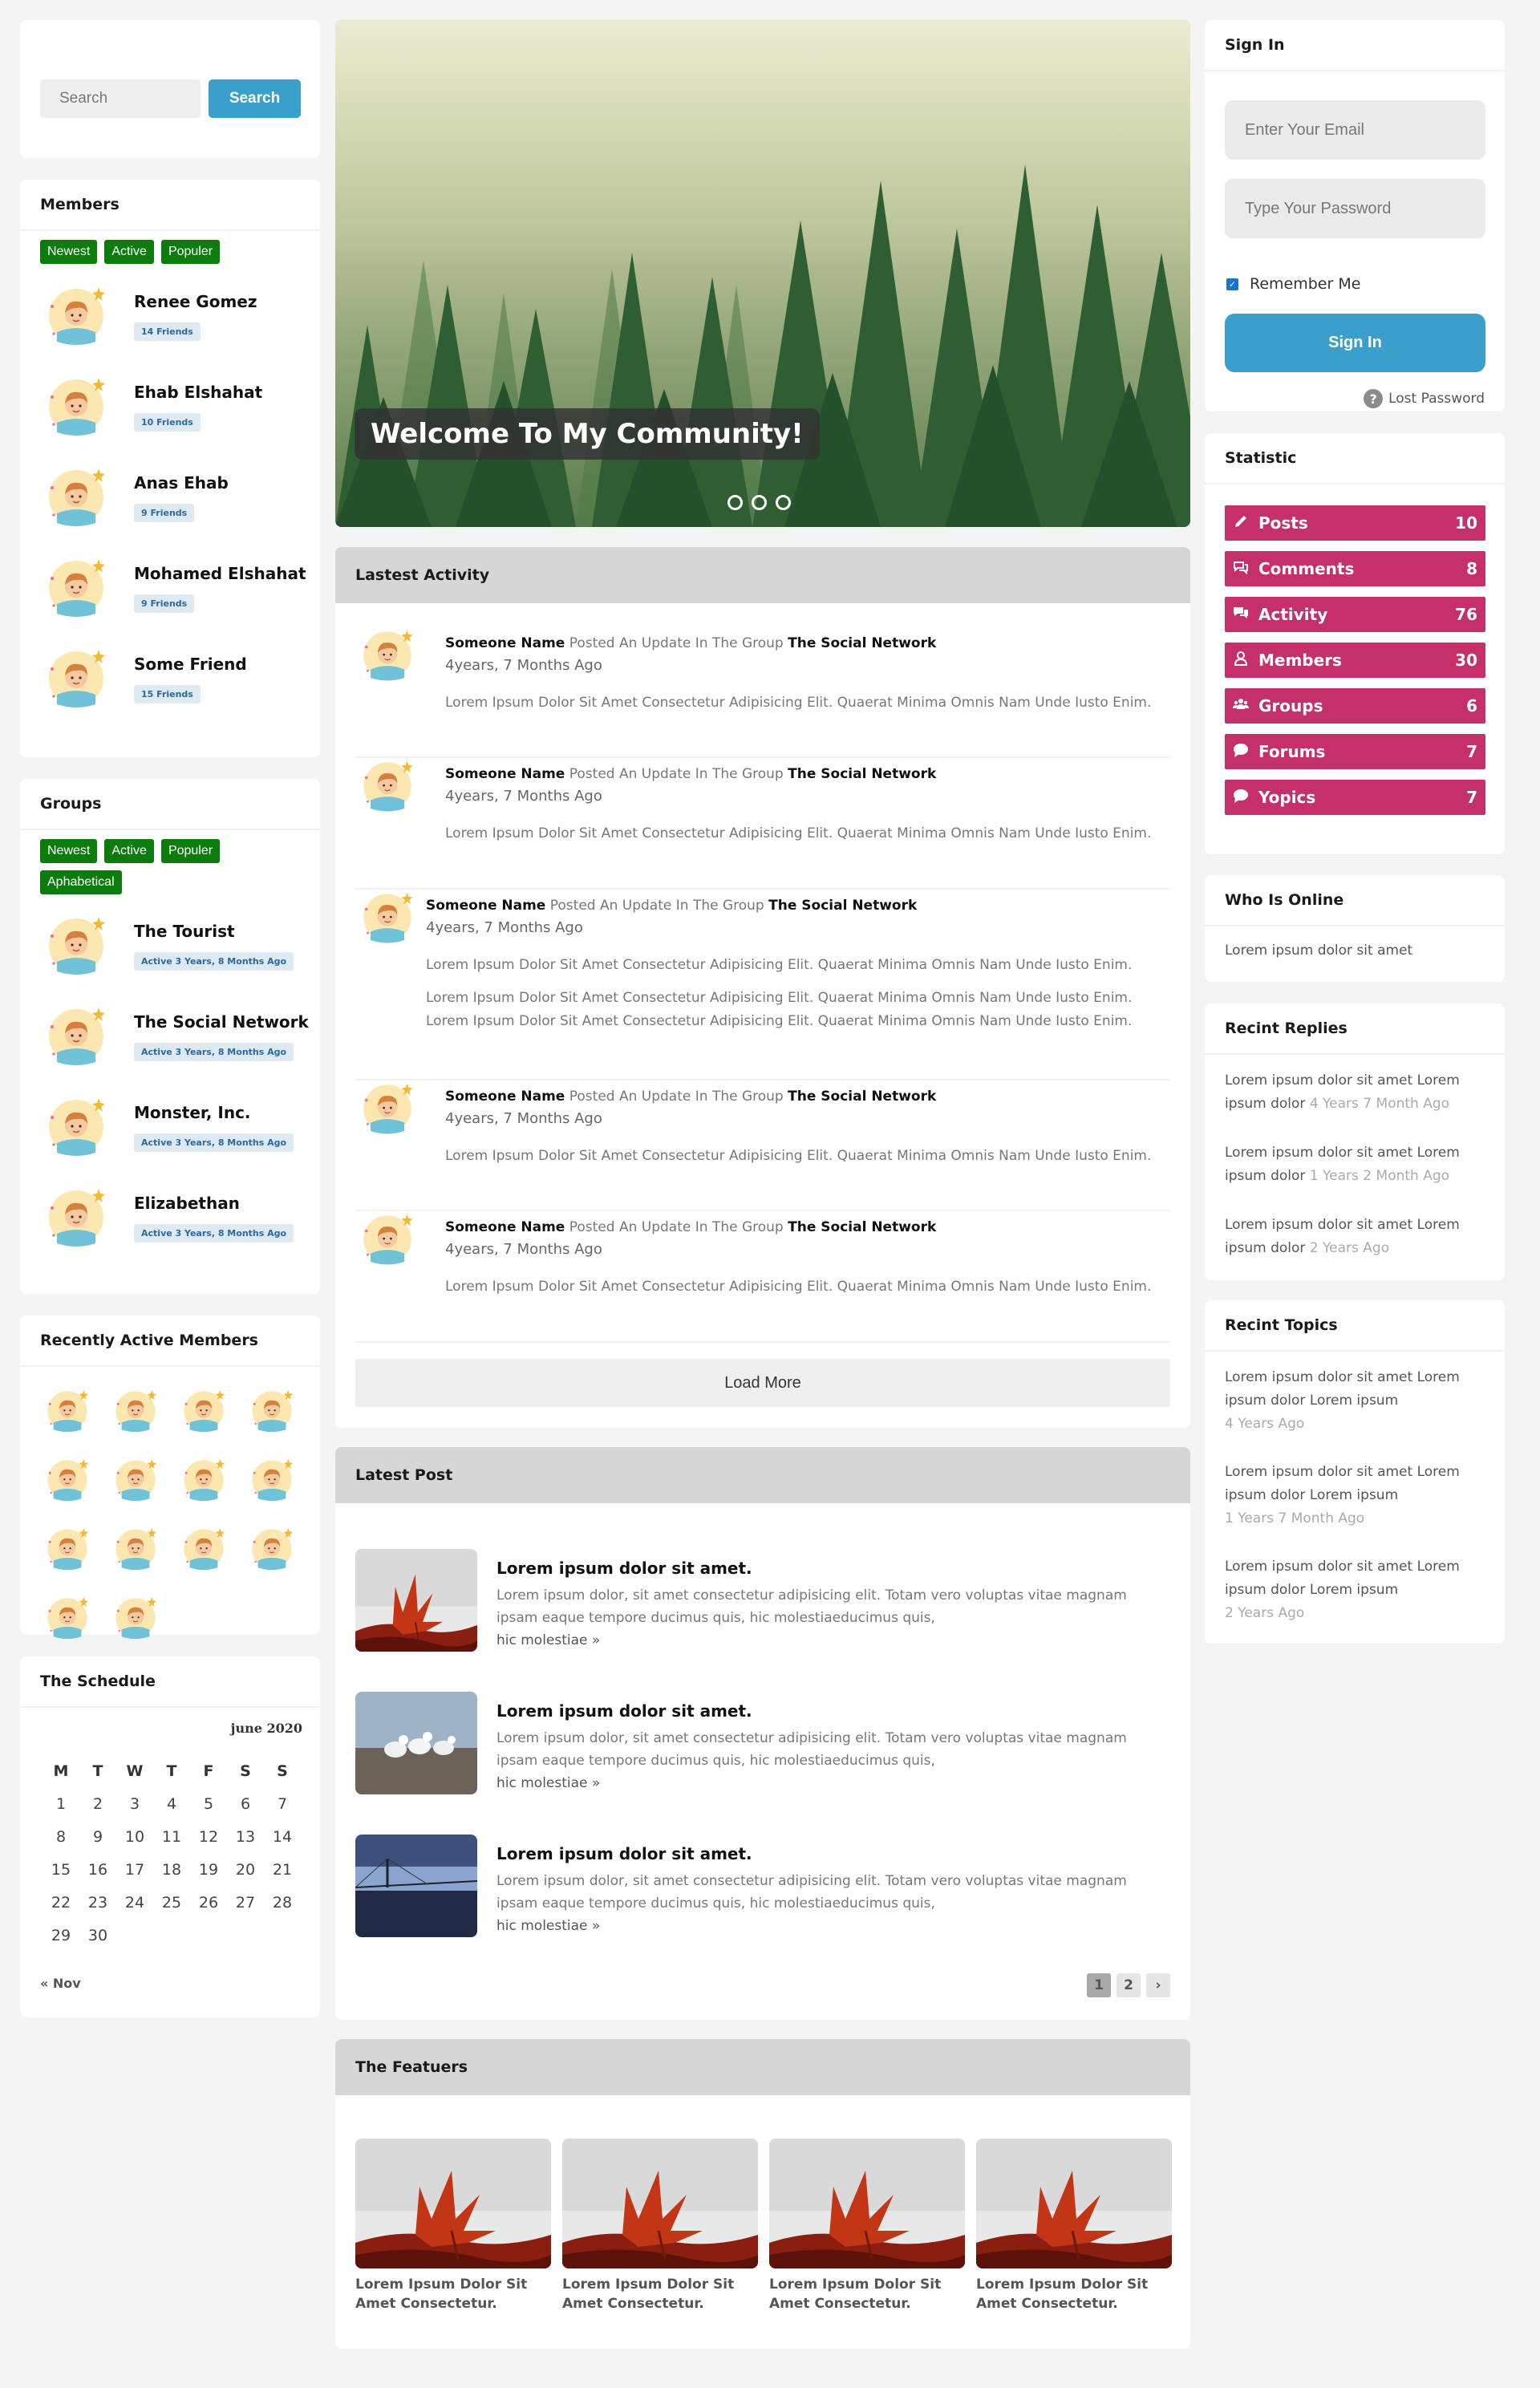  Describe the element at coordinates (1424, 398) in the screenshot. I see `lost-password-link: ? Lost Password` at that location.